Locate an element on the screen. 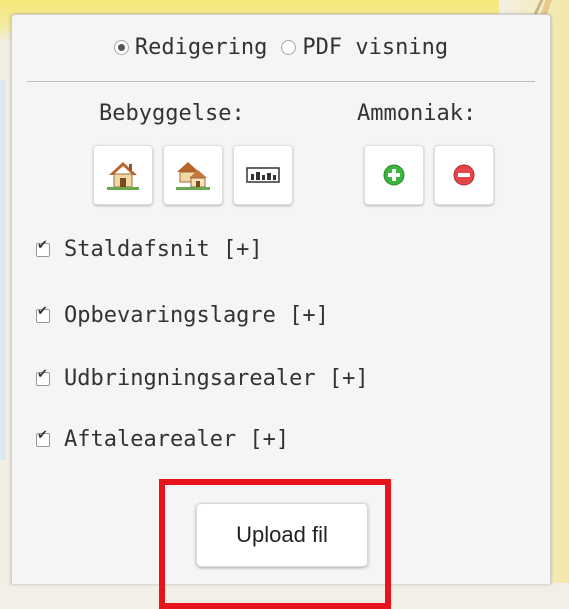  layer-label: Aftalearealer [+] is located at coordinates (177, 439).